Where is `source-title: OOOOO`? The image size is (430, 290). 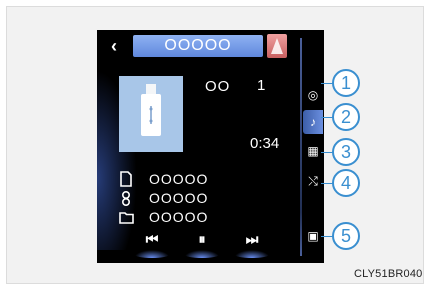
source-title: OOOOO is located at coordinates (198, 46).